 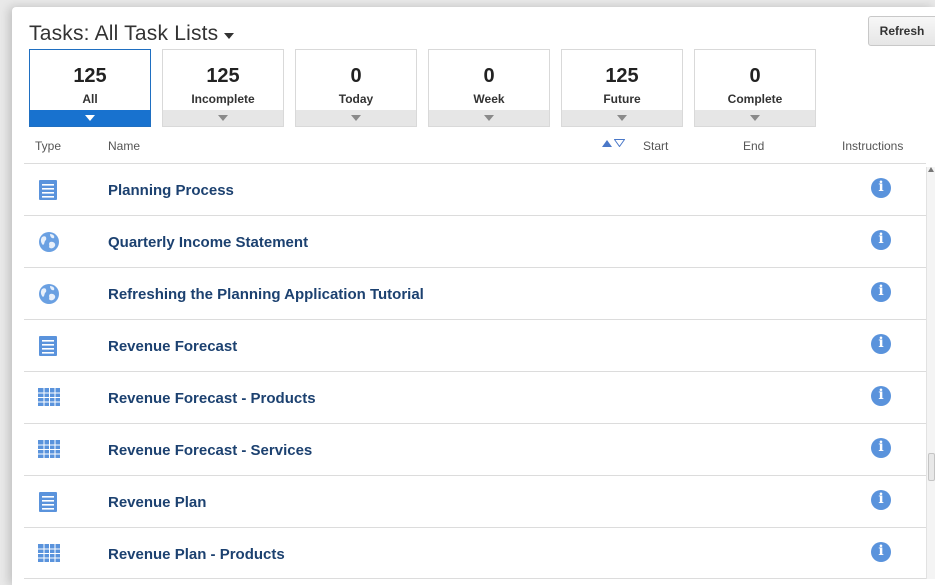 What do you see at coordinates (489, 88) in the screenshot?
I see `filter-tile-week: 0 Week` at bounding box center [489, 88].